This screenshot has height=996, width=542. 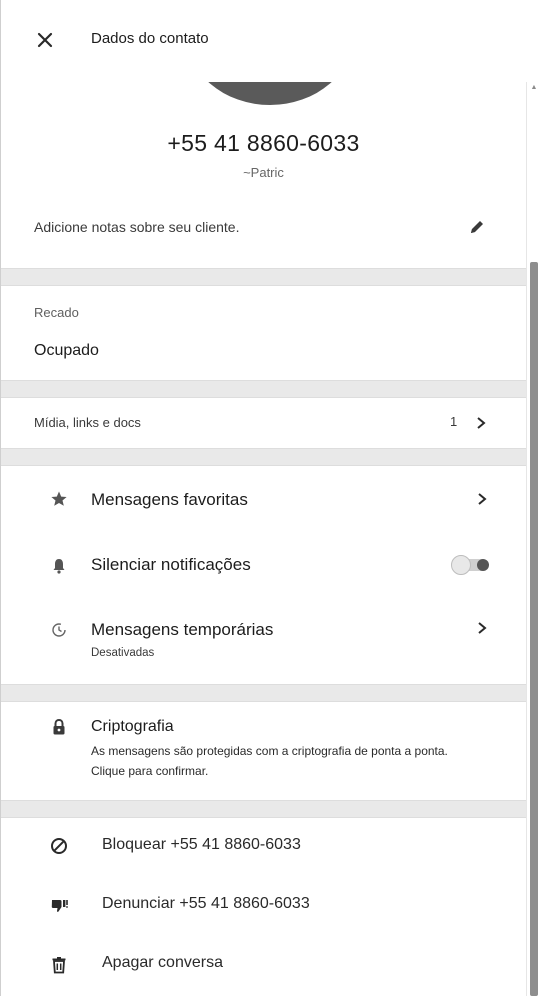 What do you see at coordinates (171, 564) in the screenshot?
I see `mute-notifications-label: Silenciar notificações` at bounding box center [171, 564].